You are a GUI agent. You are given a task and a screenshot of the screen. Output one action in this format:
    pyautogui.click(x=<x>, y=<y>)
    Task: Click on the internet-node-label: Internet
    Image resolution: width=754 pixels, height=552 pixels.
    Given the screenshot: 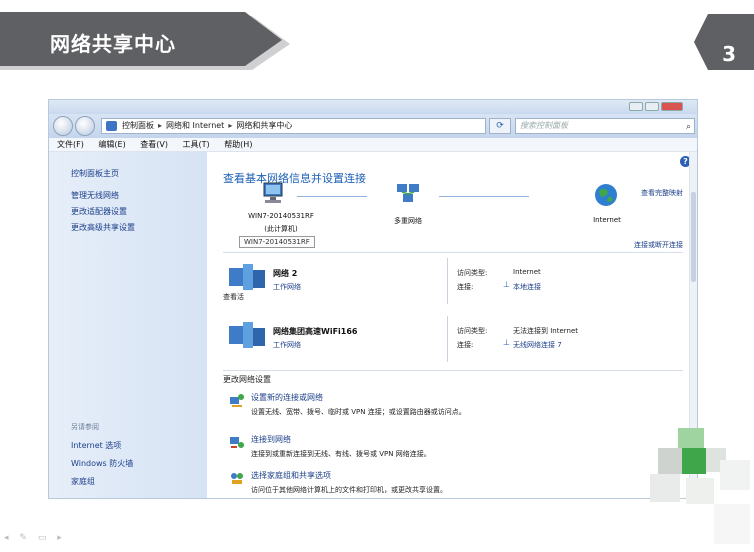 What is the action you would take?
    pyautogui.click(x=607, y=220)
    